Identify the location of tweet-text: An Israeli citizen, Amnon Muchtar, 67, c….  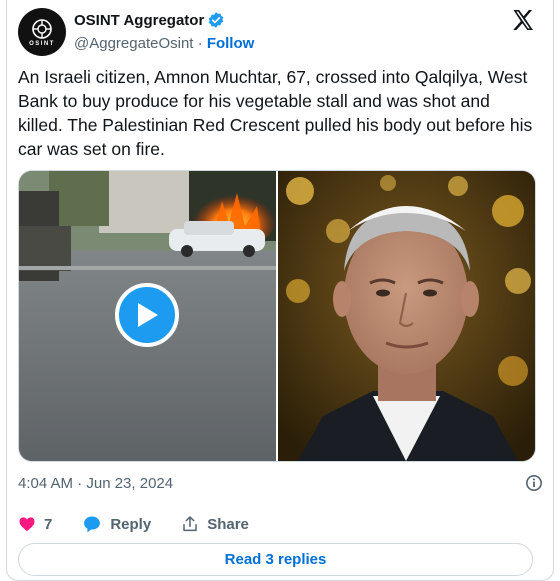
(275, 113).